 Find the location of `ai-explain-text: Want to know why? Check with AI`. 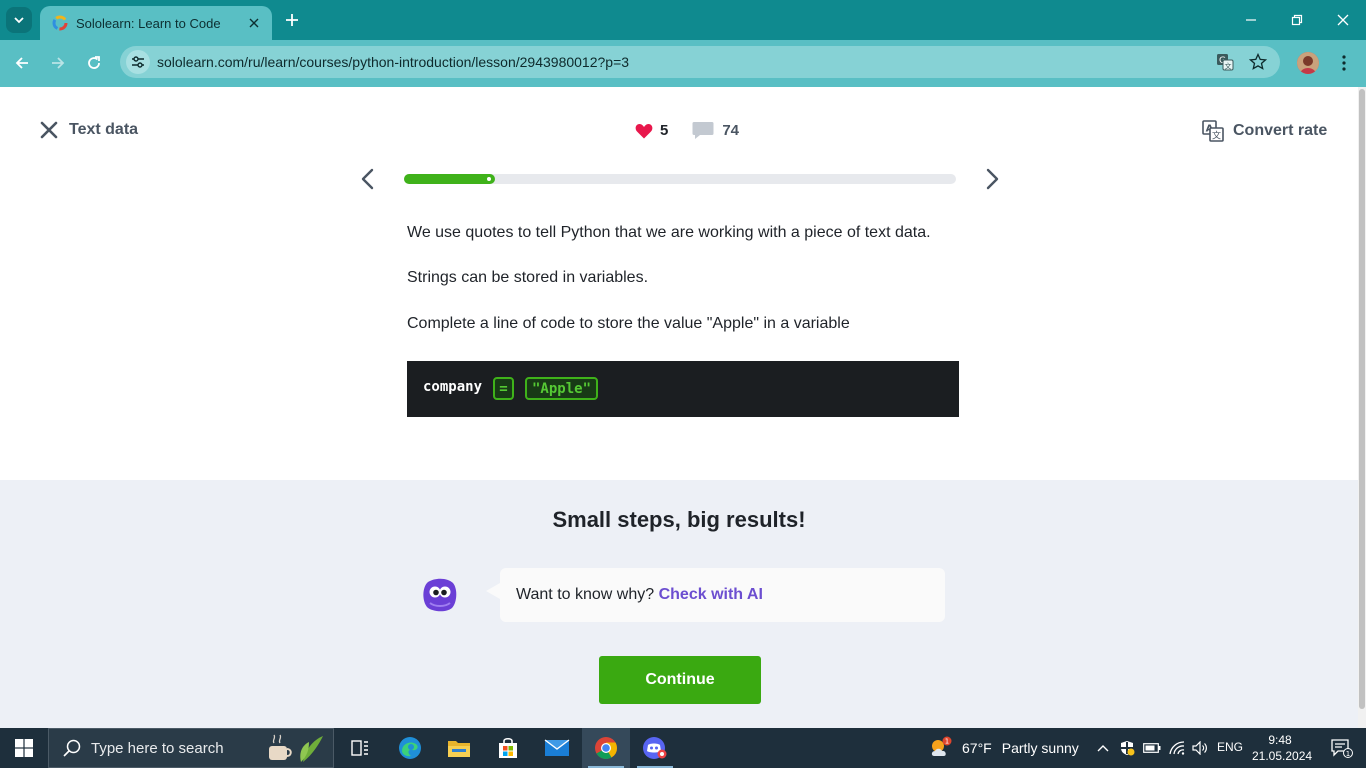

ai-explain-text: Want to know why? Check with AI is located at coordinates (639, 595).